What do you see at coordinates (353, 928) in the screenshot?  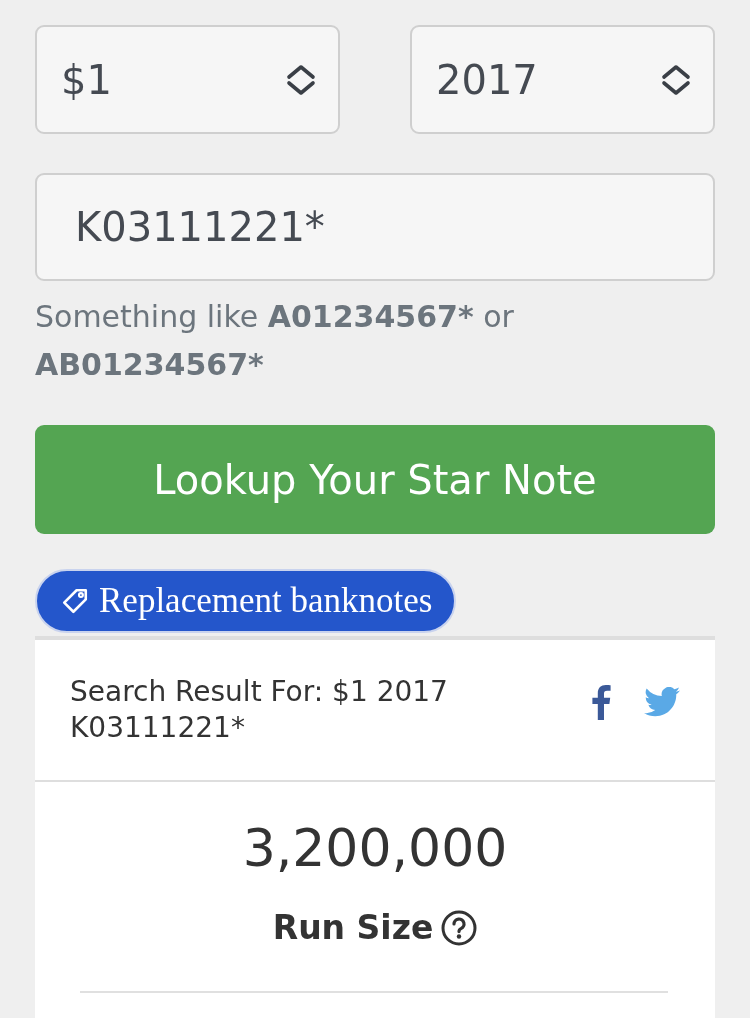 I see `run-size-label: Run Size` at bounding box center [353, 928].